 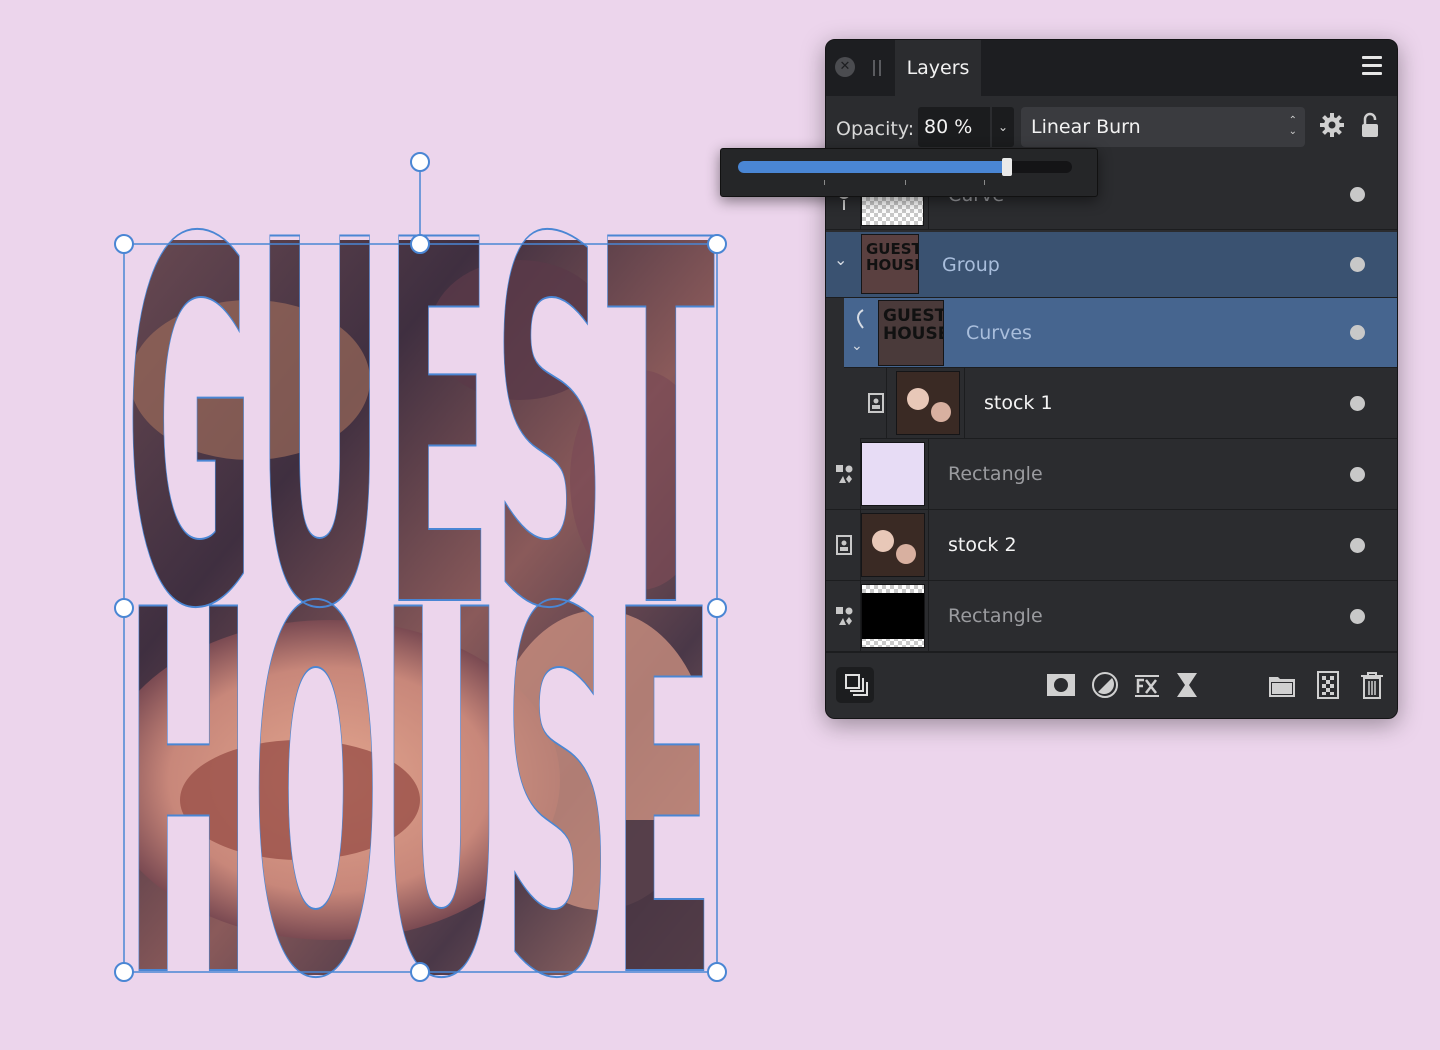 What do you see at coordinates (1105, 685) in the screenshot?
I see `adjustment-icon` at bounding box center [1105, 685].